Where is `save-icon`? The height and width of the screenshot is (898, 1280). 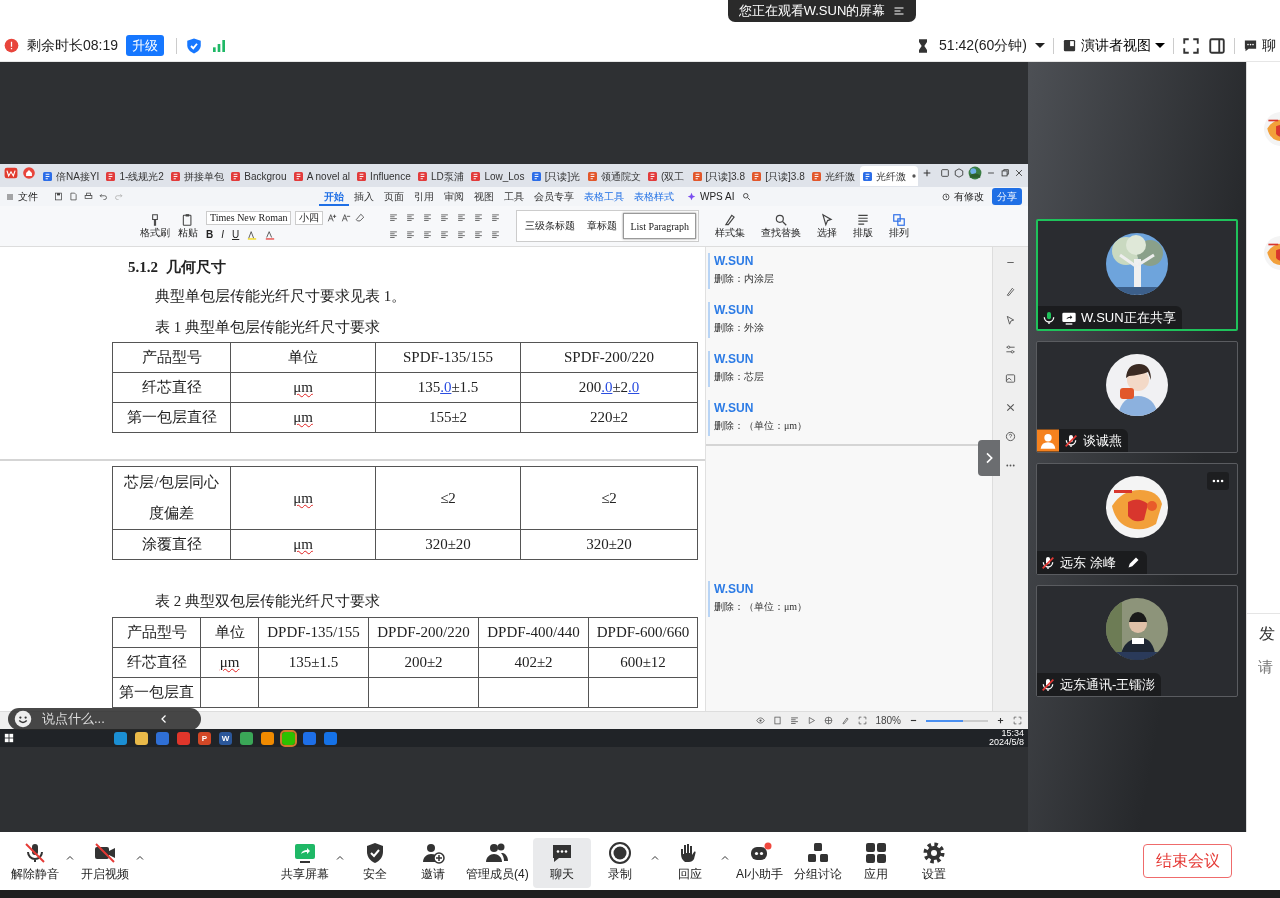 save-icon is located at coordinates (58, 196).